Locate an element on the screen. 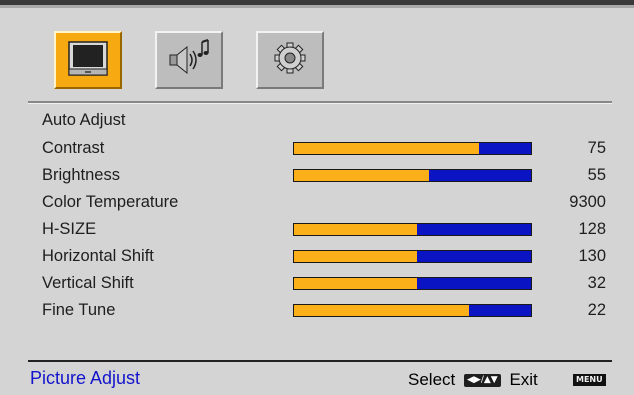  menu-item-label: Brightness is located at coordinates (81, 175).